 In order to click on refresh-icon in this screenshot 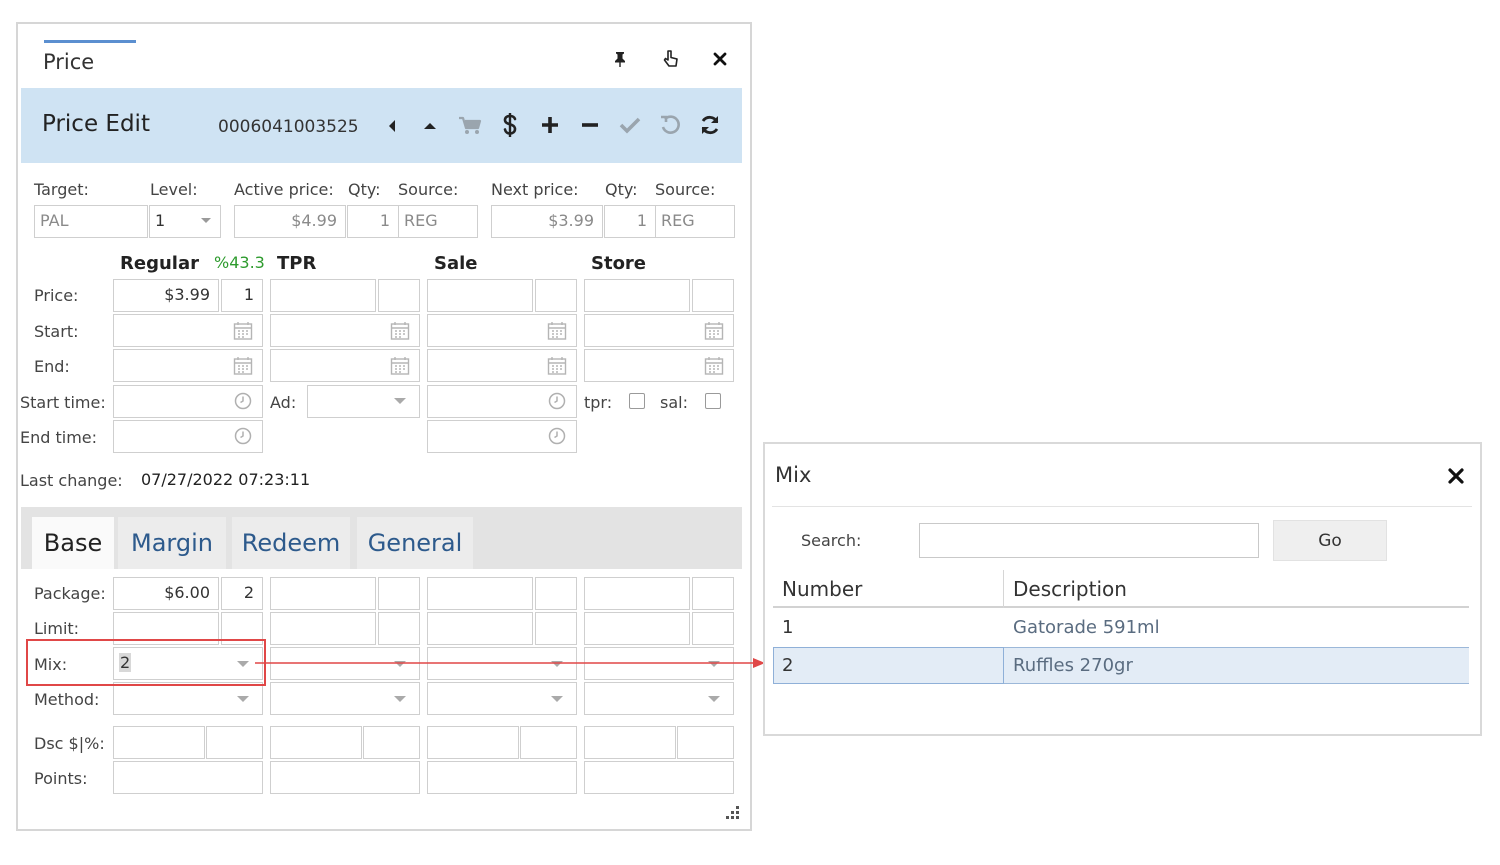, I will do `click(710, 125)`.